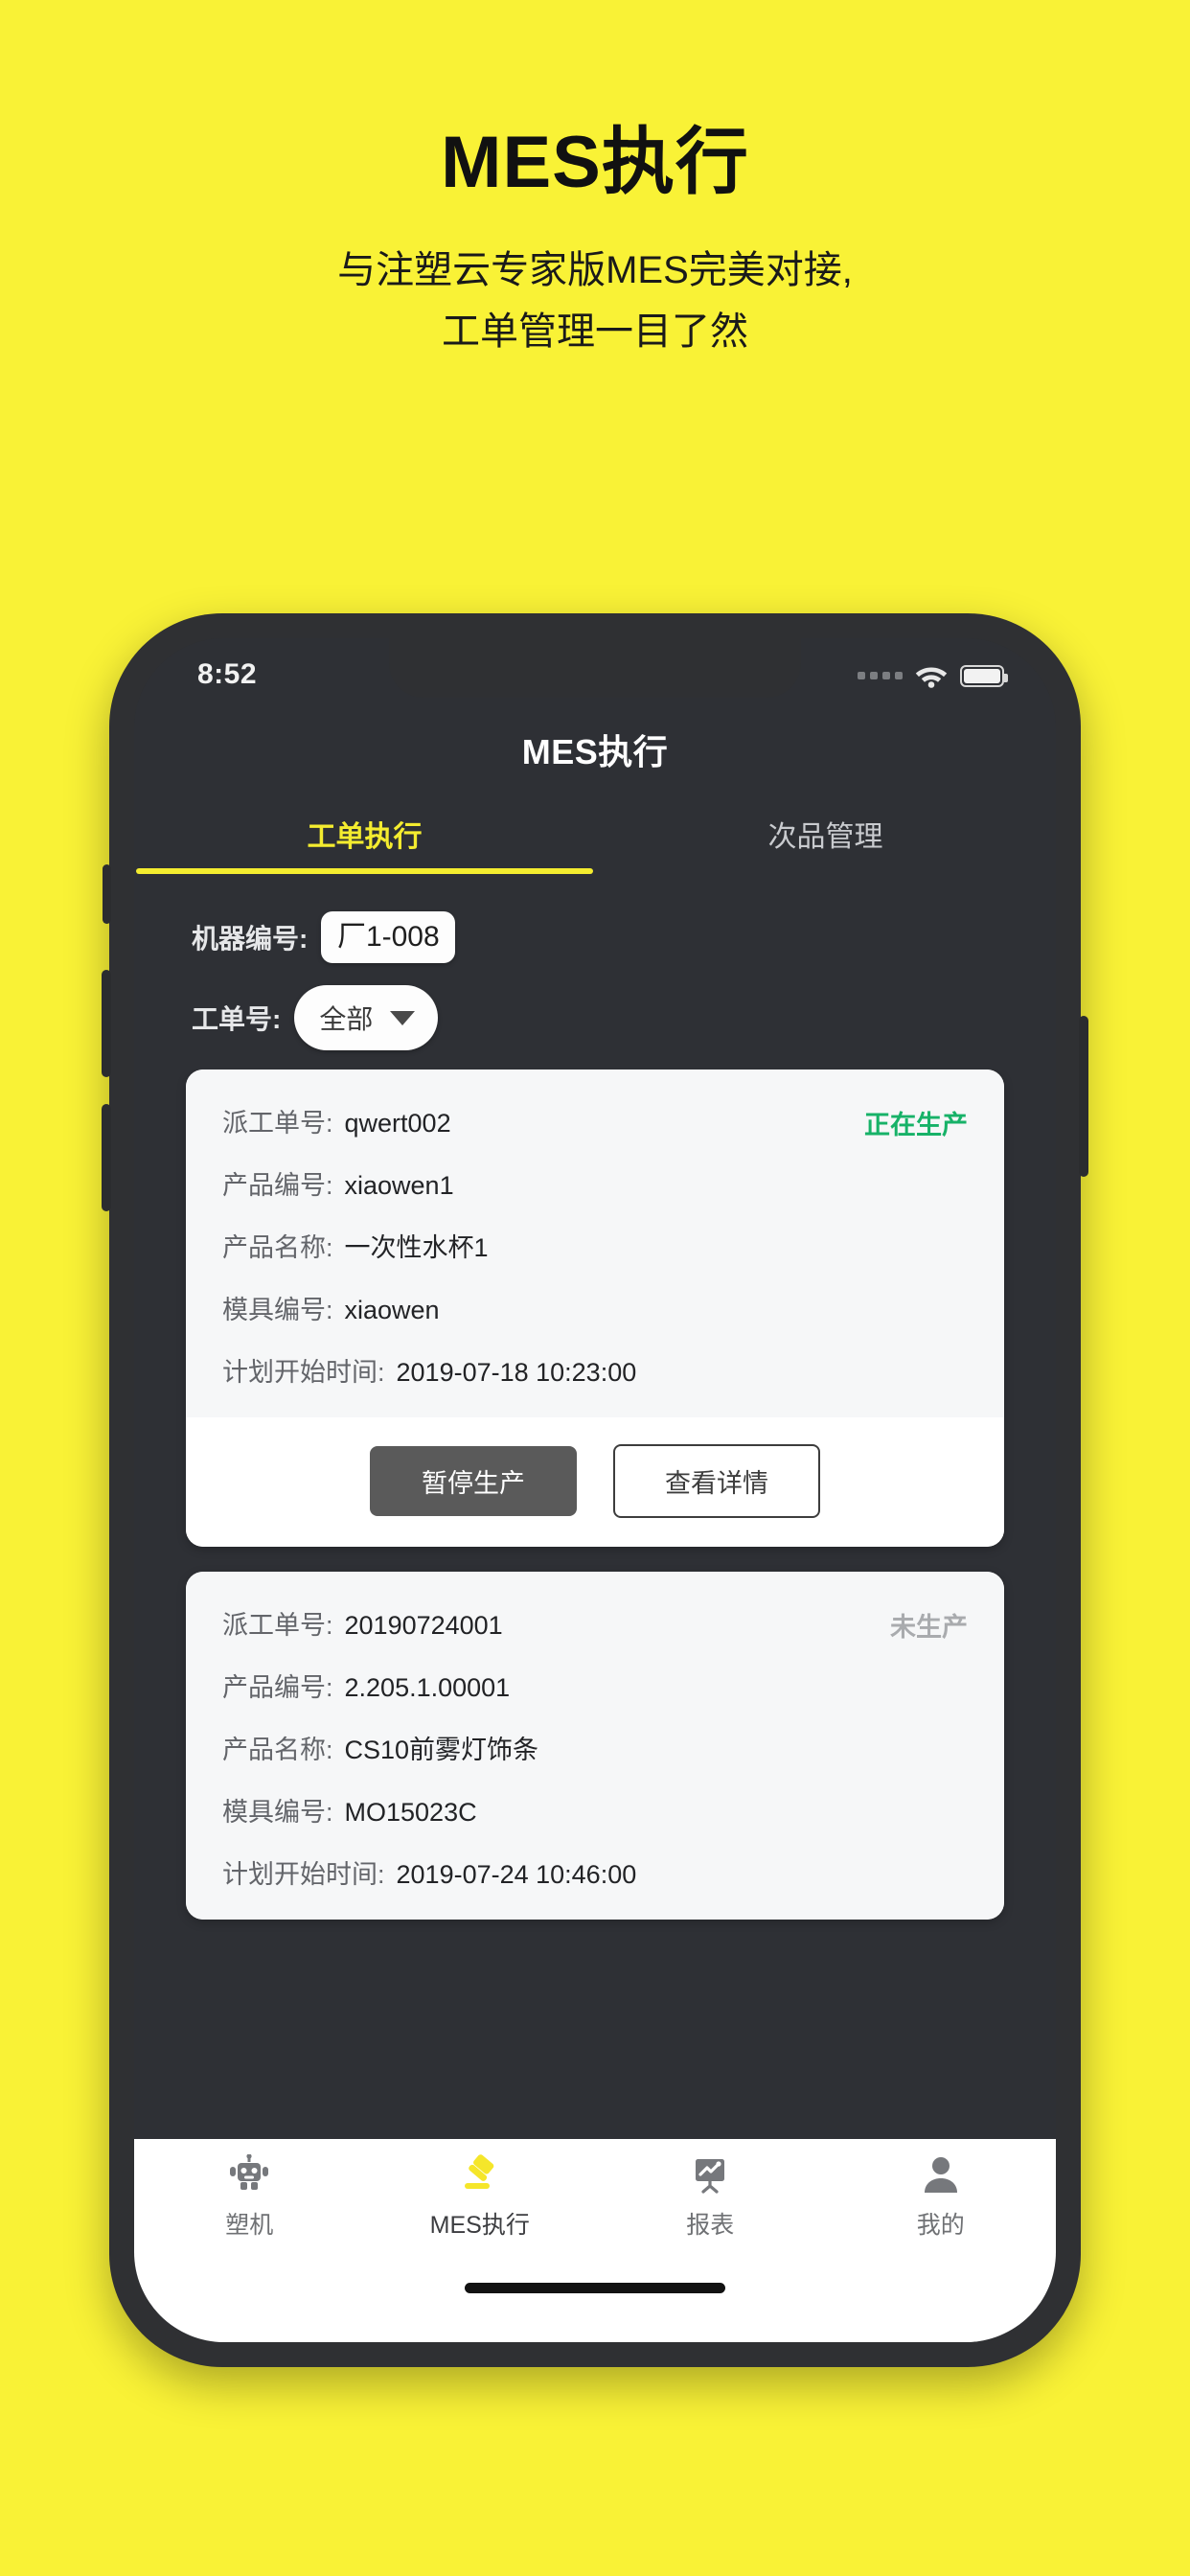 This screenshot has width=1190, height=2576. I want to click on nav-label: MES执行, so click(480, 2225).